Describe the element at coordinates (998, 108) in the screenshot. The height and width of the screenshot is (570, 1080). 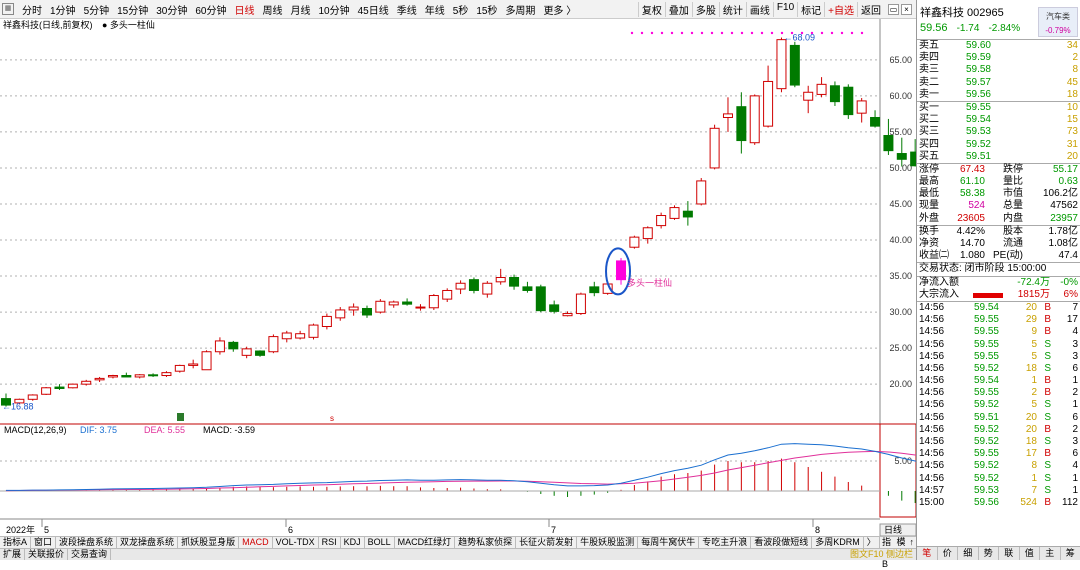
I see `bids-row: 买一59.5510` at that location.